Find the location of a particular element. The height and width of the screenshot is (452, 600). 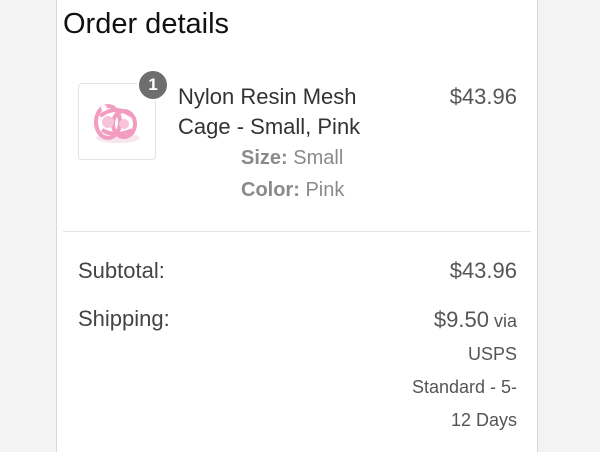

shipping-carrier: USPS is located at coordinates (492, 354).